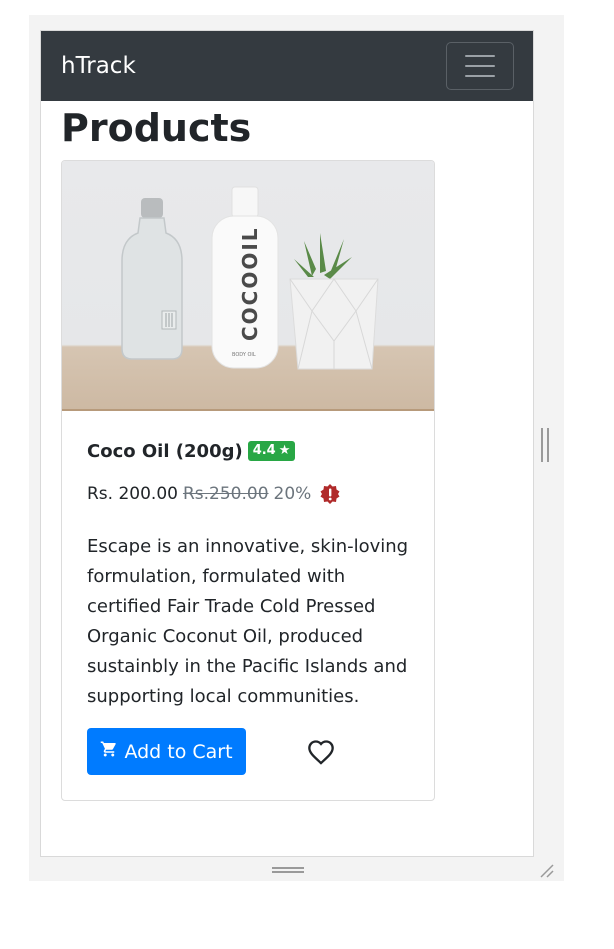 This screenshot has width=614, height=949. What do you see at coordinates (321, 754) in the screenshot?
I see `heart-icon` at bounding box center [321, 754].